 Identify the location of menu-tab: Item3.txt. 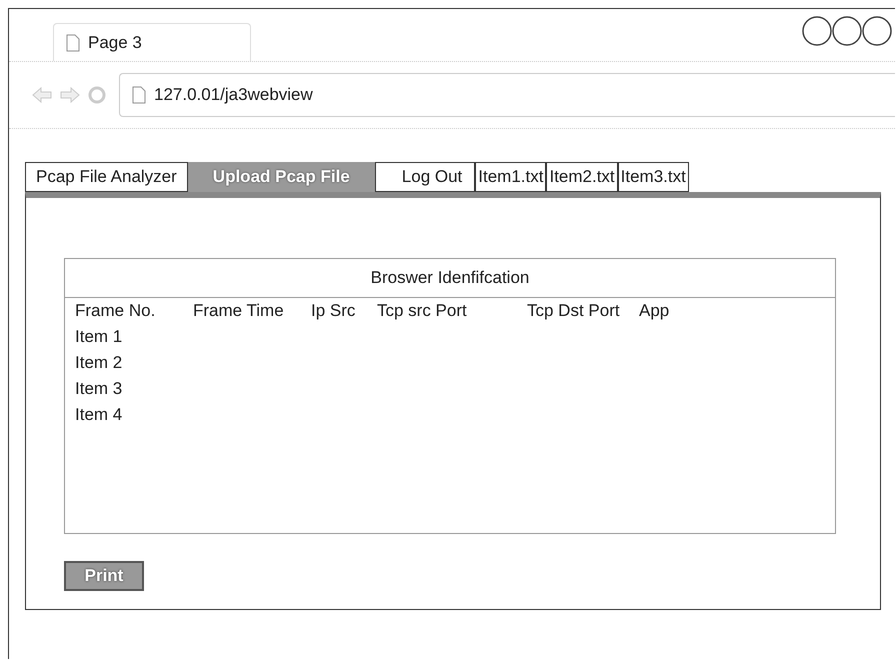
(653, 177).